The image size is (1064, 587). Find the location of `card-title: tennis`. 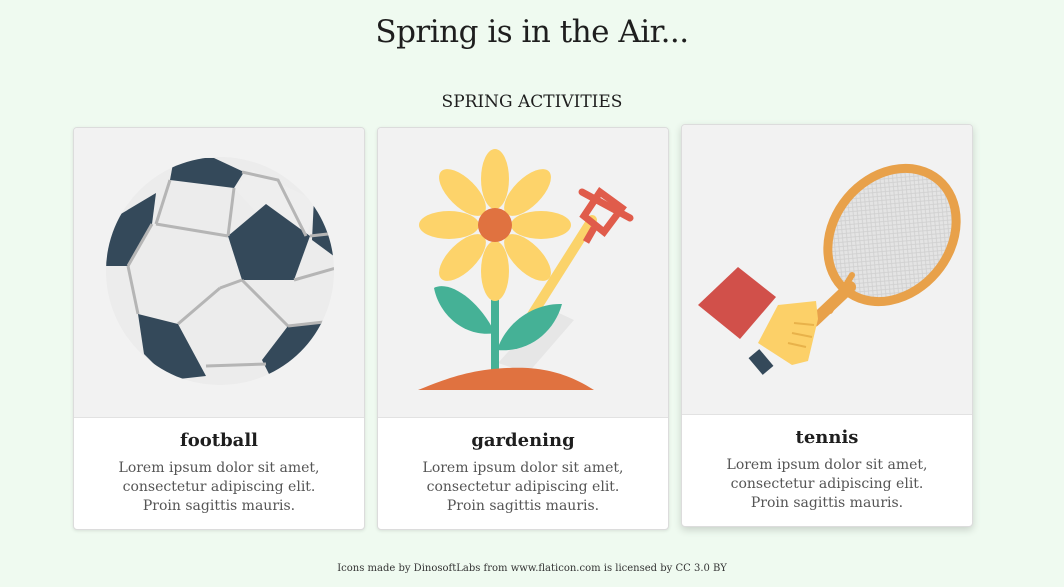

card-title: tennis is located at coordinates (827, 437).